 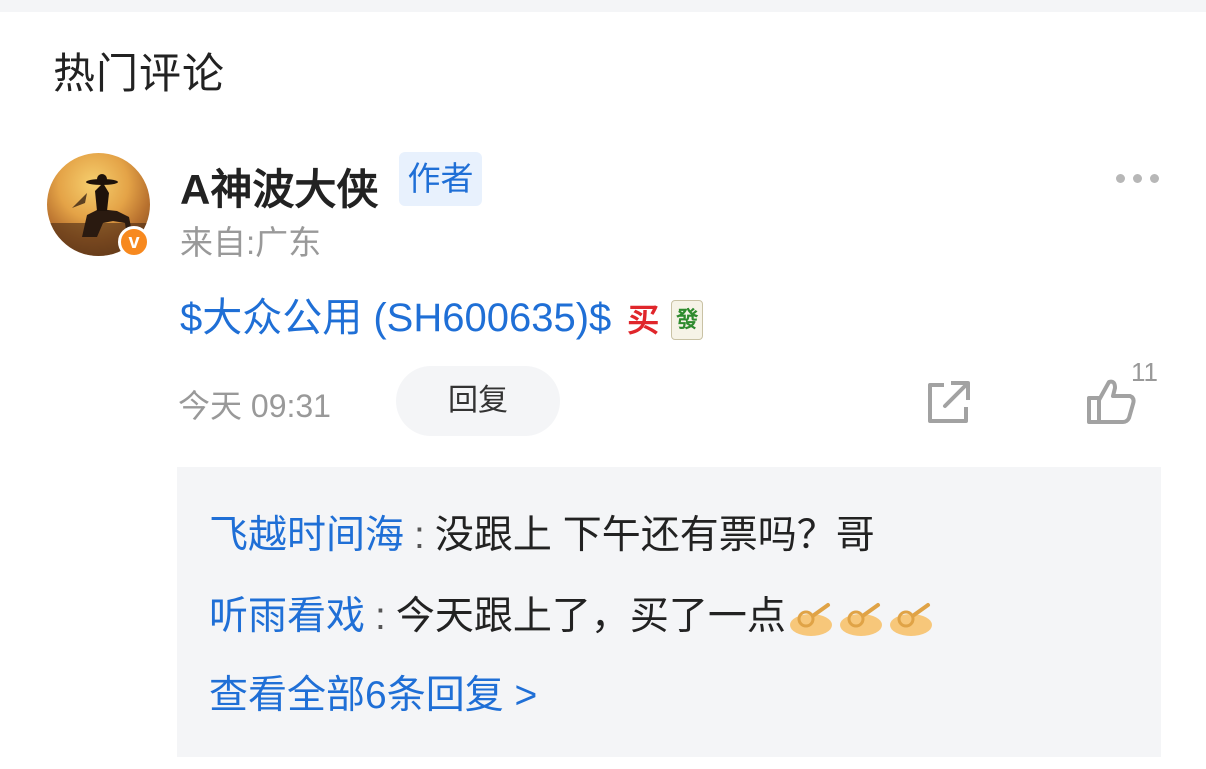 What do you see at coordinates (139, 73) in the screenshot?
I see `section-title: 热门评论` at bounding box center [139, 73].